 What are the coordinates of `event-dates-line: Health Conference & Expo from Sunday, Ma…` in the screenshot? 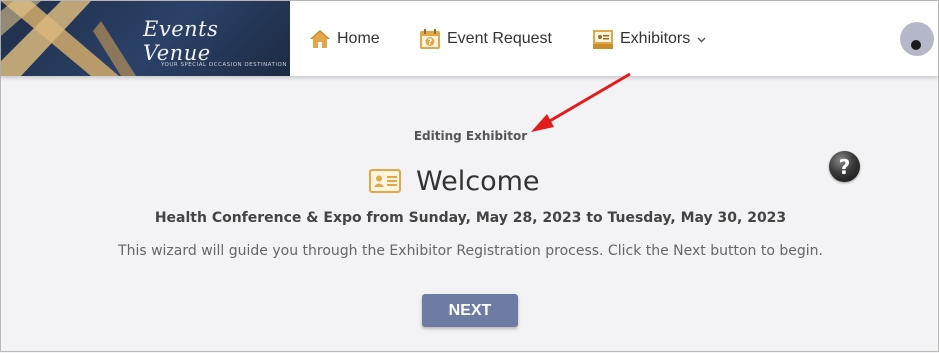 It's located at (470, 218).